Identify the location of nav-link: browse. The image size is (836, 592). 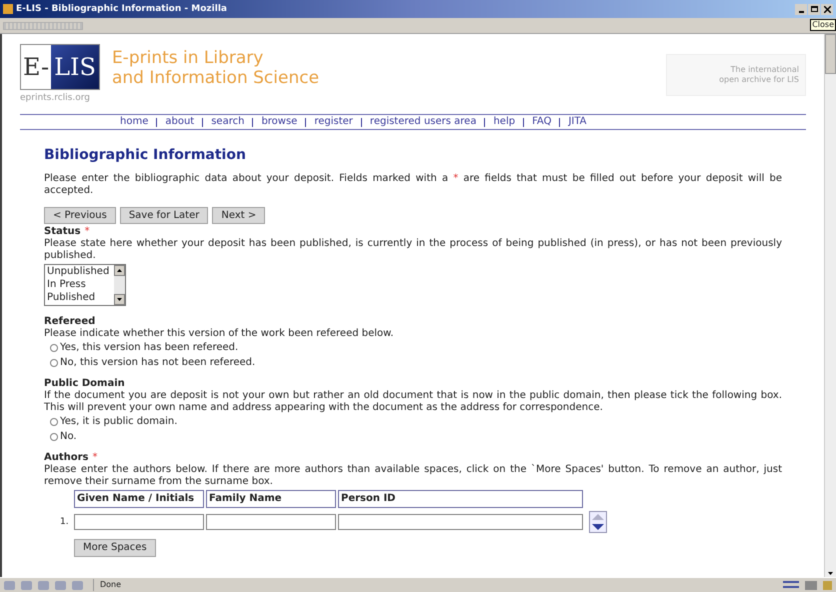
(279, 122).